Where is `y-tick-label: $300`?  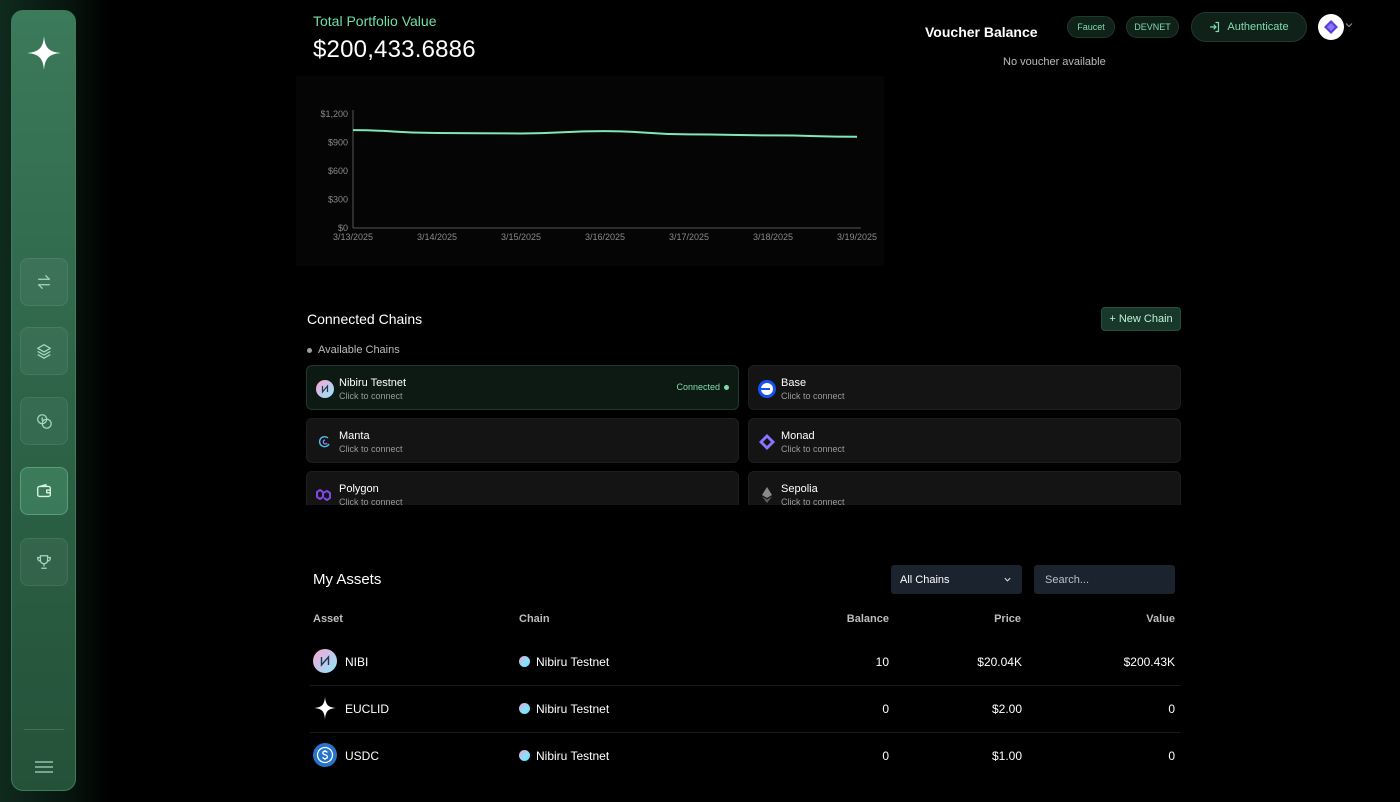
y-tick-label: $300 is located at coordinates (338, 200).